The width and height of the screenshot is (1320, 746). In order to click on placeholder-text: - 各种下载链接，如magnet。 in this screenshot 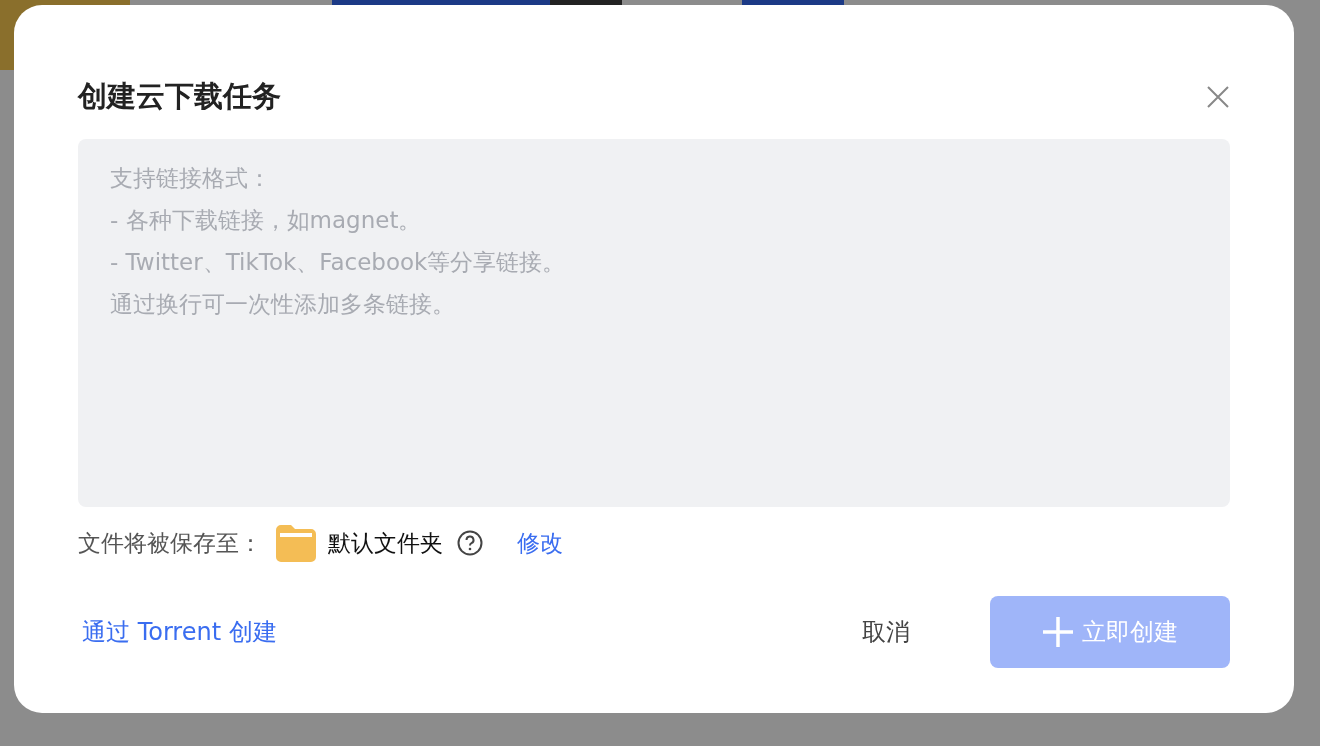, I will do `click(266, 220)`.